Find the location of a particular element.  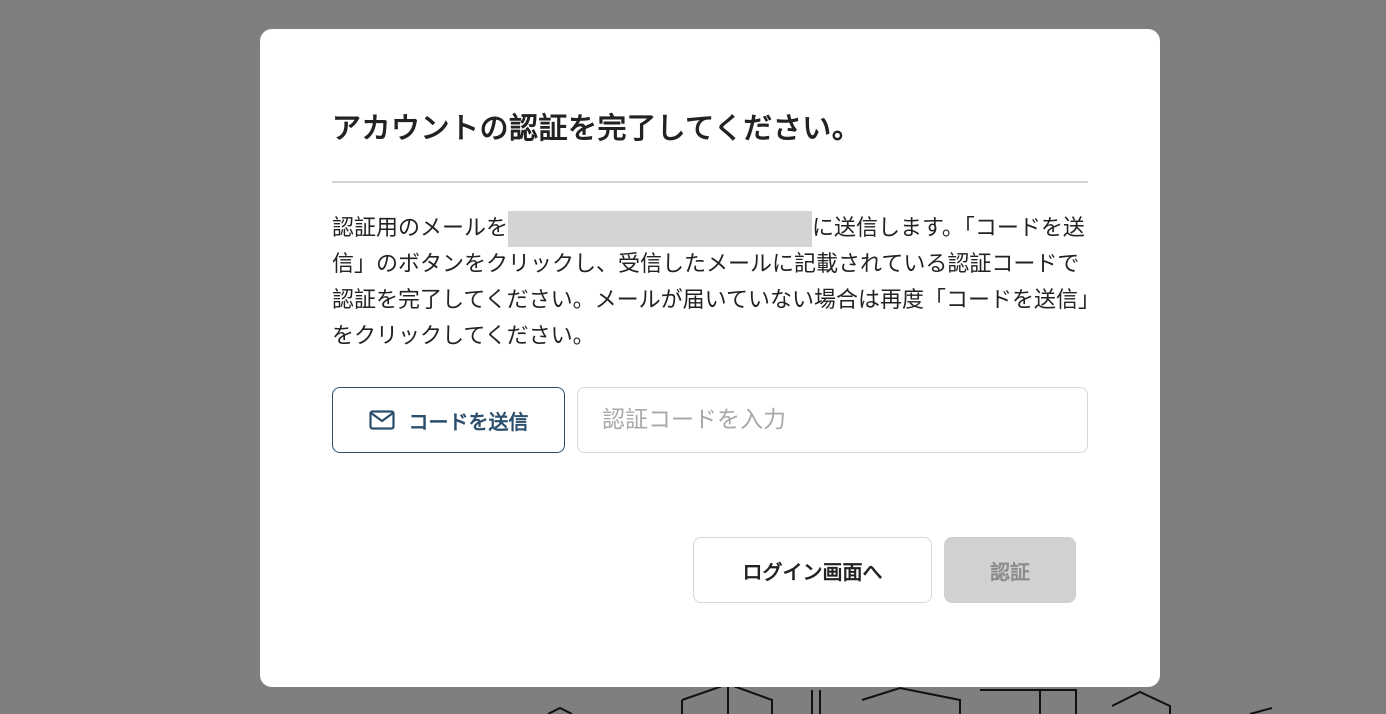

dialog-title: アカウントの認証を完了してください。 is located at coordinates (597, 128).